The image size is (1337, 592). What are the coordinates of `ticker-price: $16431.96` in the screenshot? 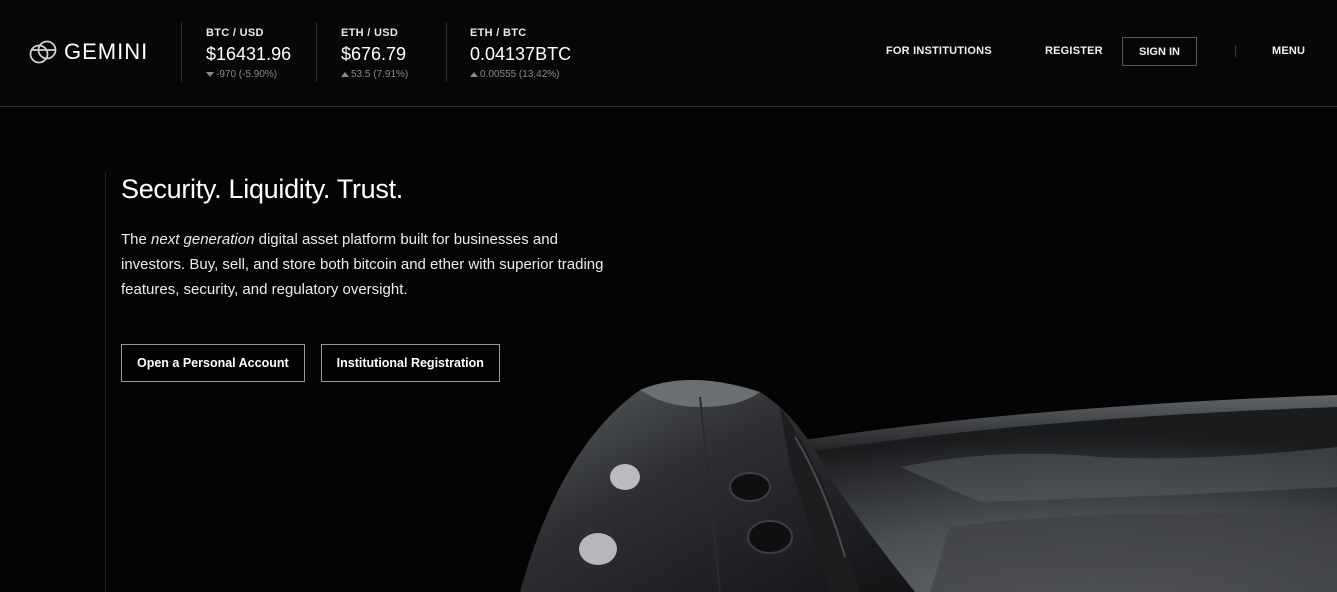 It's located at (249, 54).